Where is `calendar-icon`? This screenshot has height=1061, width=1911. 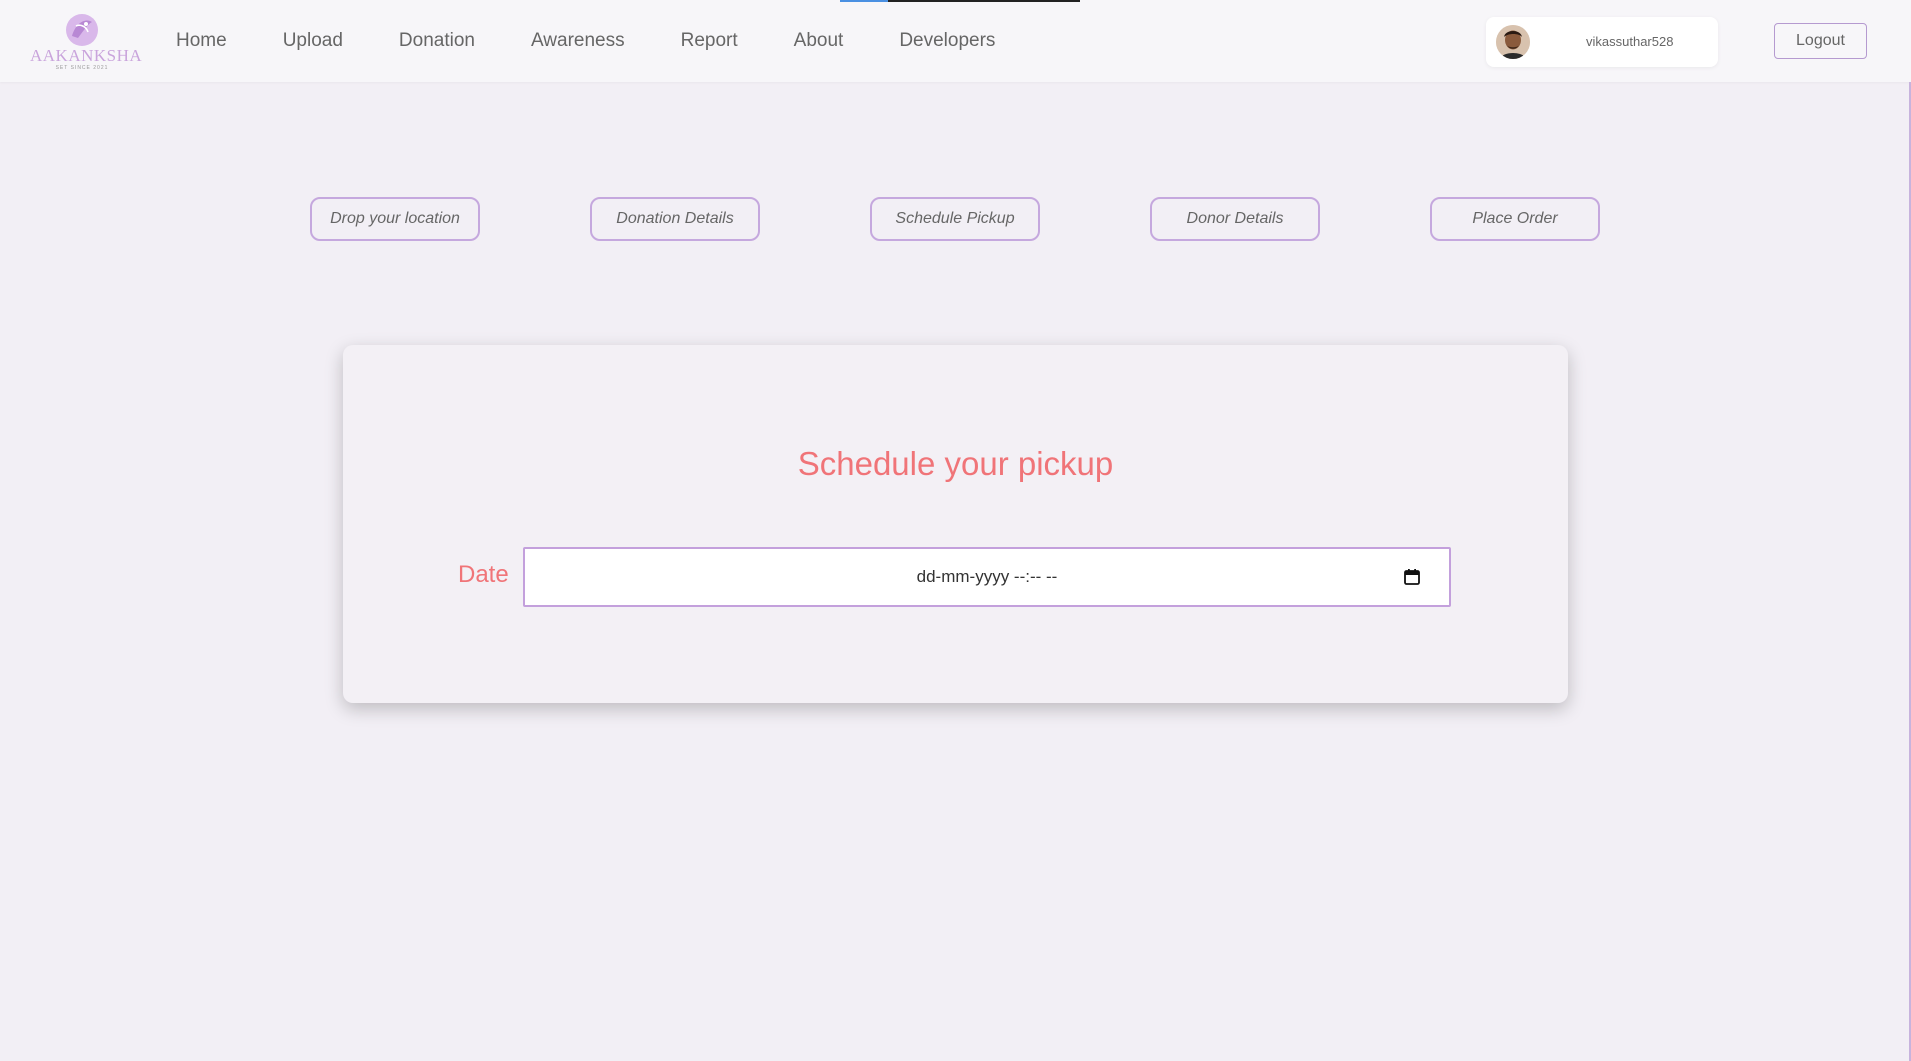
calendar-icon is located at coordinates (1412, 577).